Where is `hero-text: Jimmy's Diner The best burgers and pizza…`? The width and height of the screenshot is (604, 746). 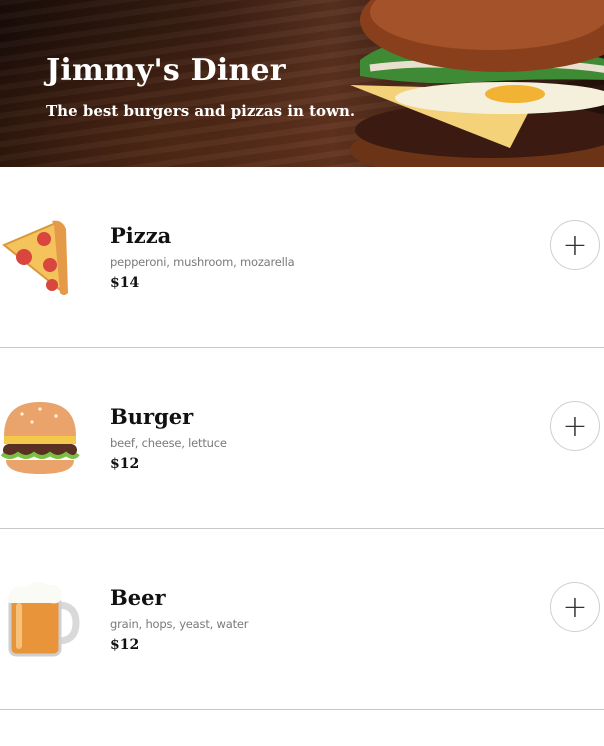 hero-text: Jimmy's Diner The best burgers and pizza… is located at coordinates (200, 86).